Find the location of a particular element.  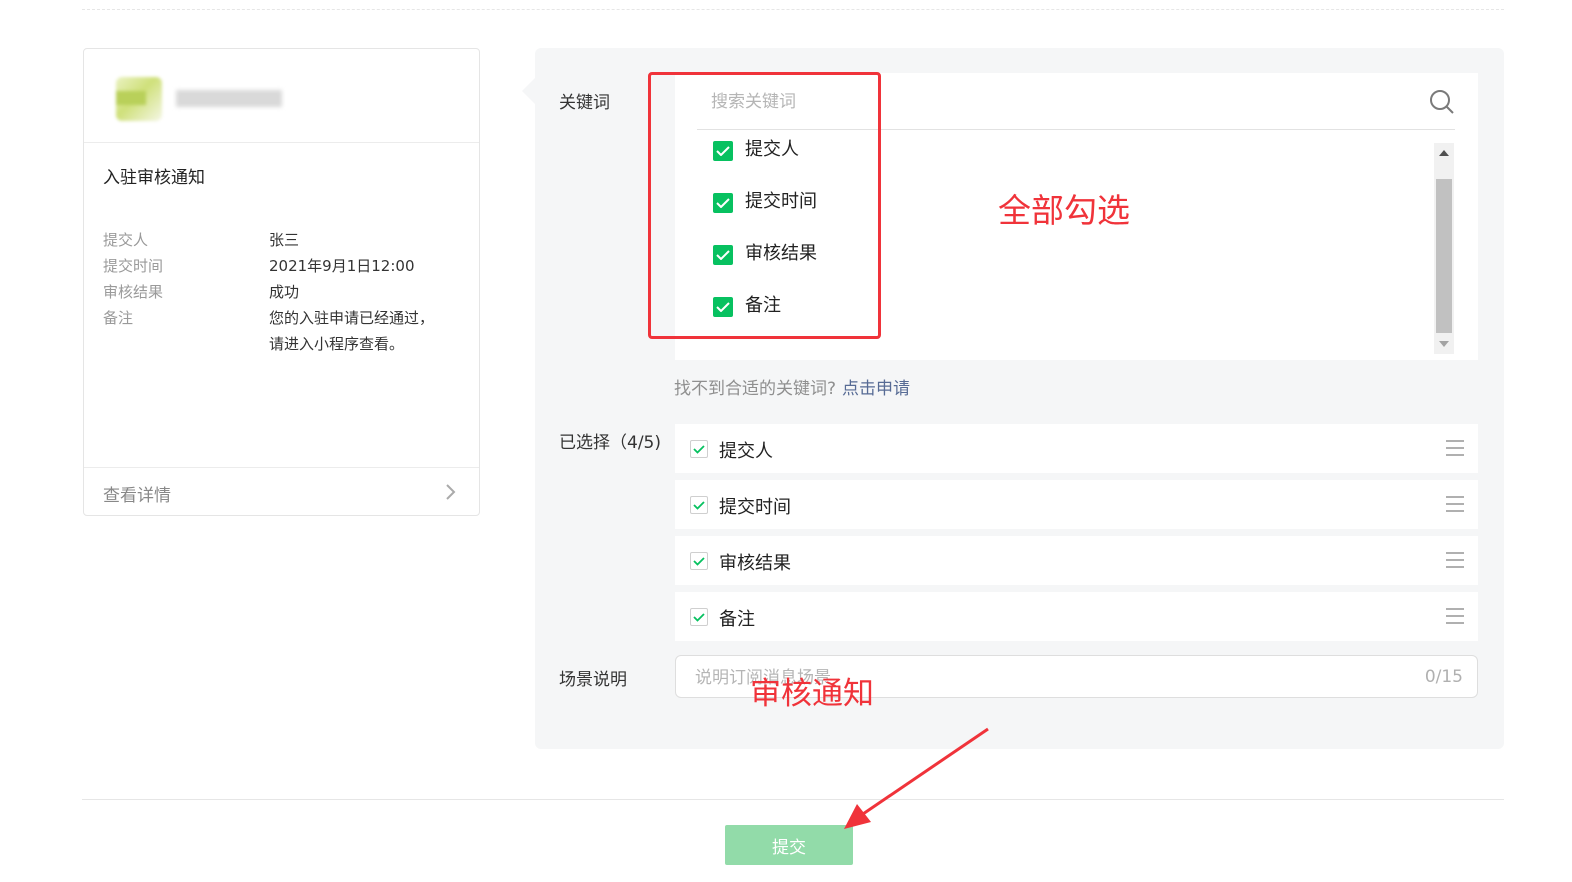

hint-text: 找不到合适的关键词? is located at coordinates (755, 389).